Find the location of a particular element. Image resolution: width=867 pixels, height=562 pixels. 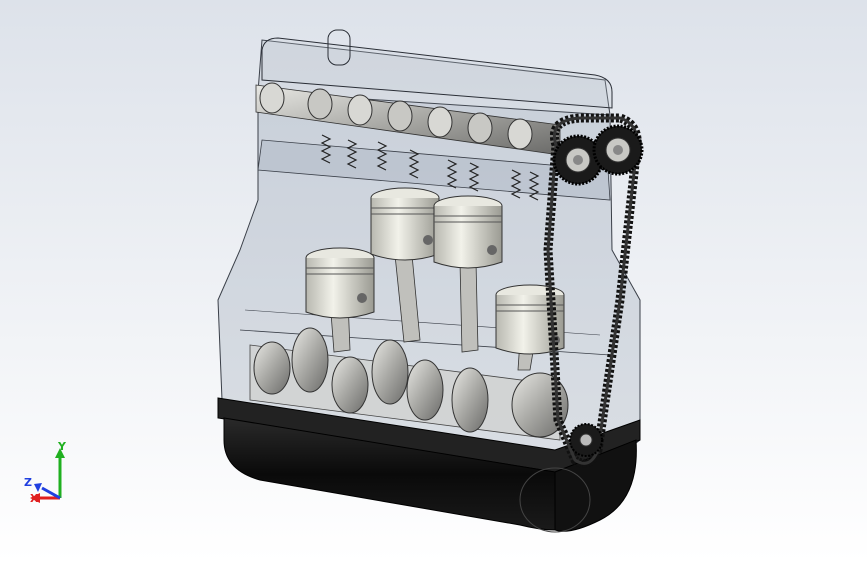

crank-pulley is located at coordinates (586, 440).